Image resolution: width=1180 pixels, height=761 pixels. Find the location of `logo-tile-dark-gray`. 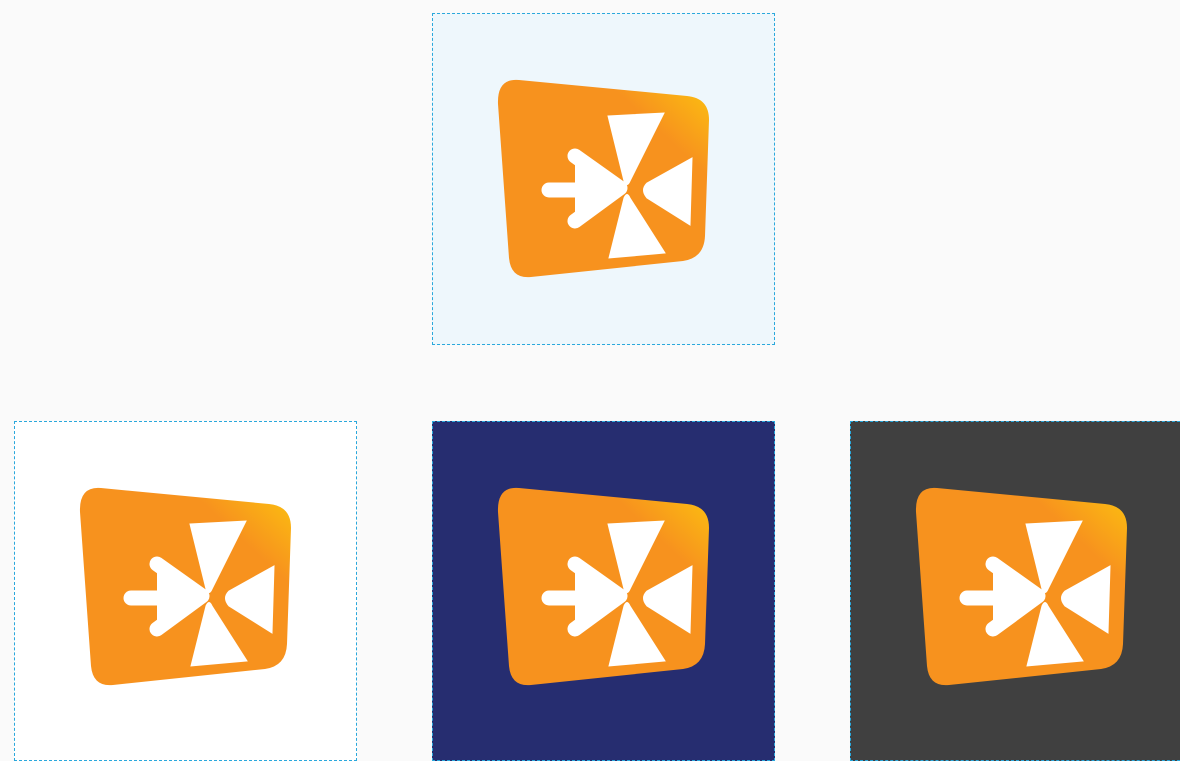

logo-tile-dark-gray is located at coordinates (1015, 591).